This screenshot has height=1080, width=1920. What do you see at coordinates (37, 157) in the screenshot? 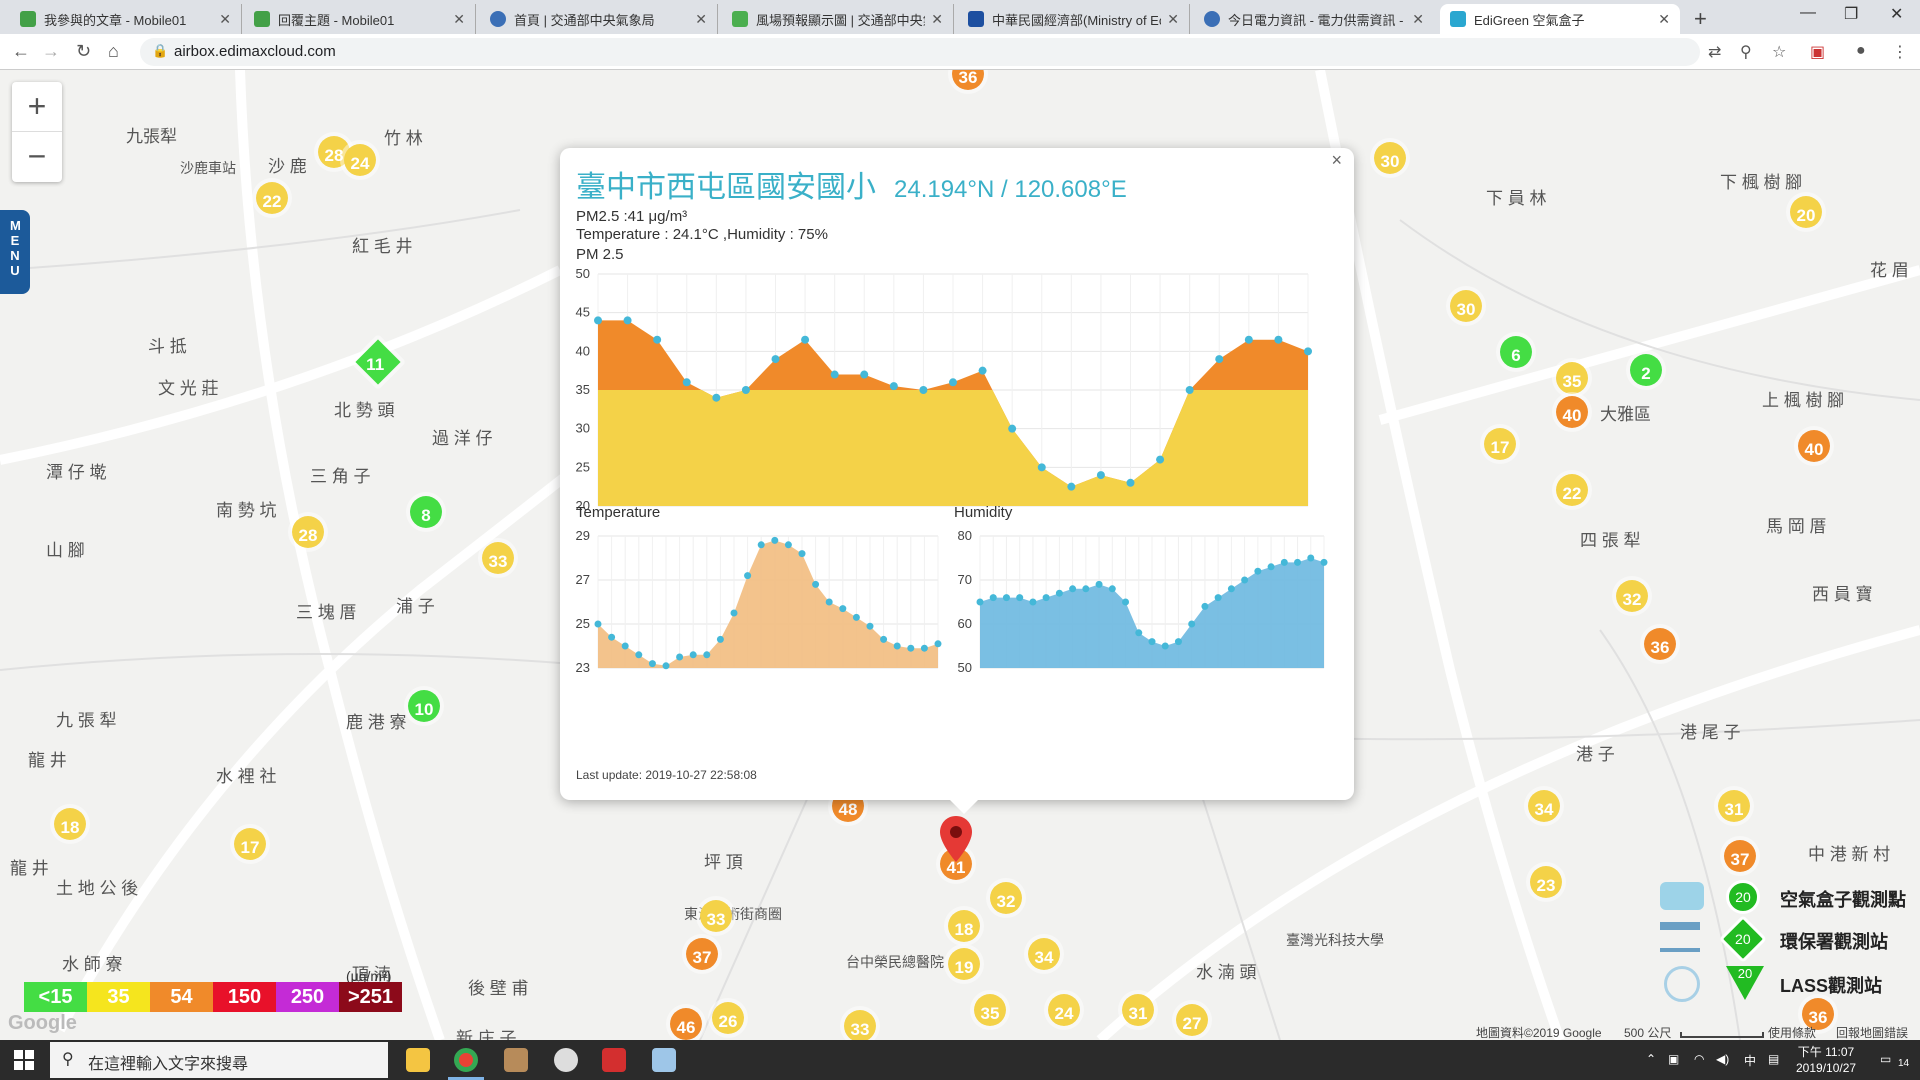
I see `zoom-out-button: −` at bounding box center [37, 157].